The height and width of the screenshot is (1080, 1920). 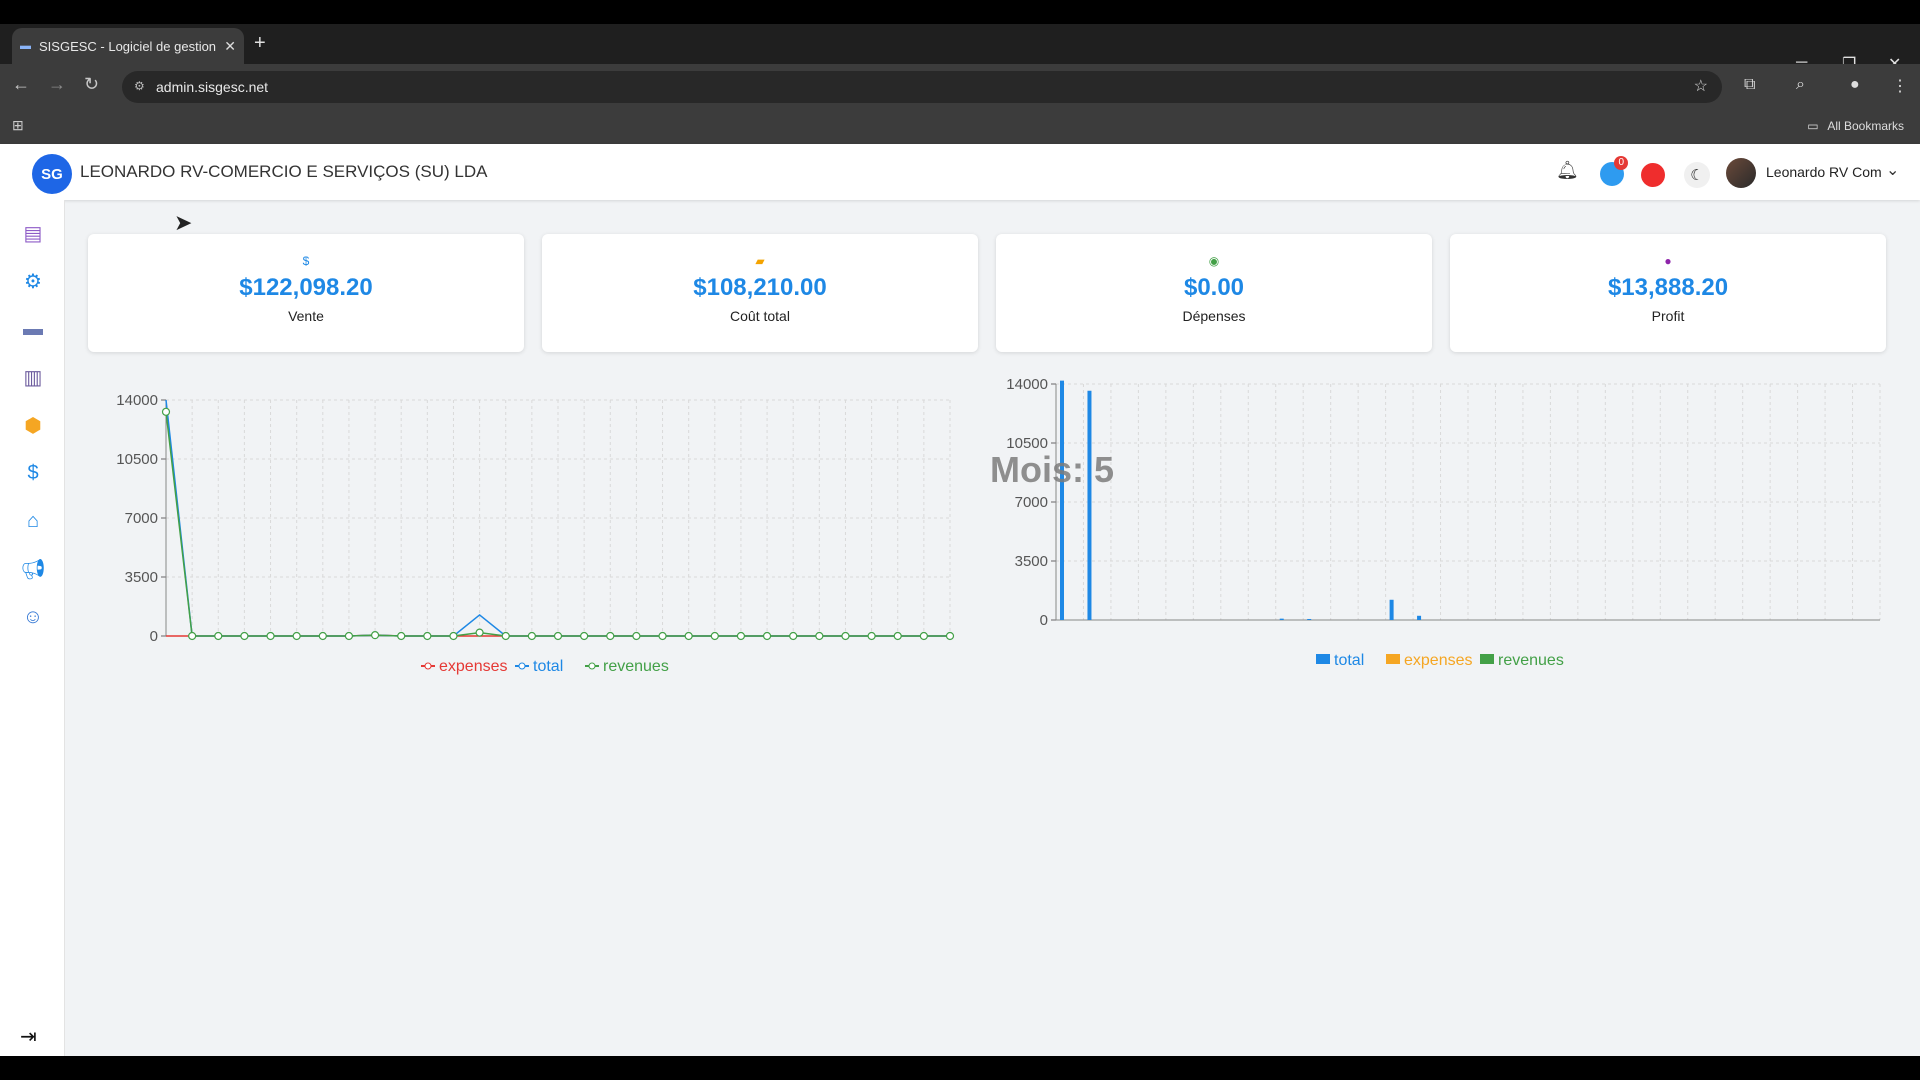 What do you see at coordinates (33, 521) in the screenshot?
I see `store-icon: ⌂` at bounding box center [33, 521].